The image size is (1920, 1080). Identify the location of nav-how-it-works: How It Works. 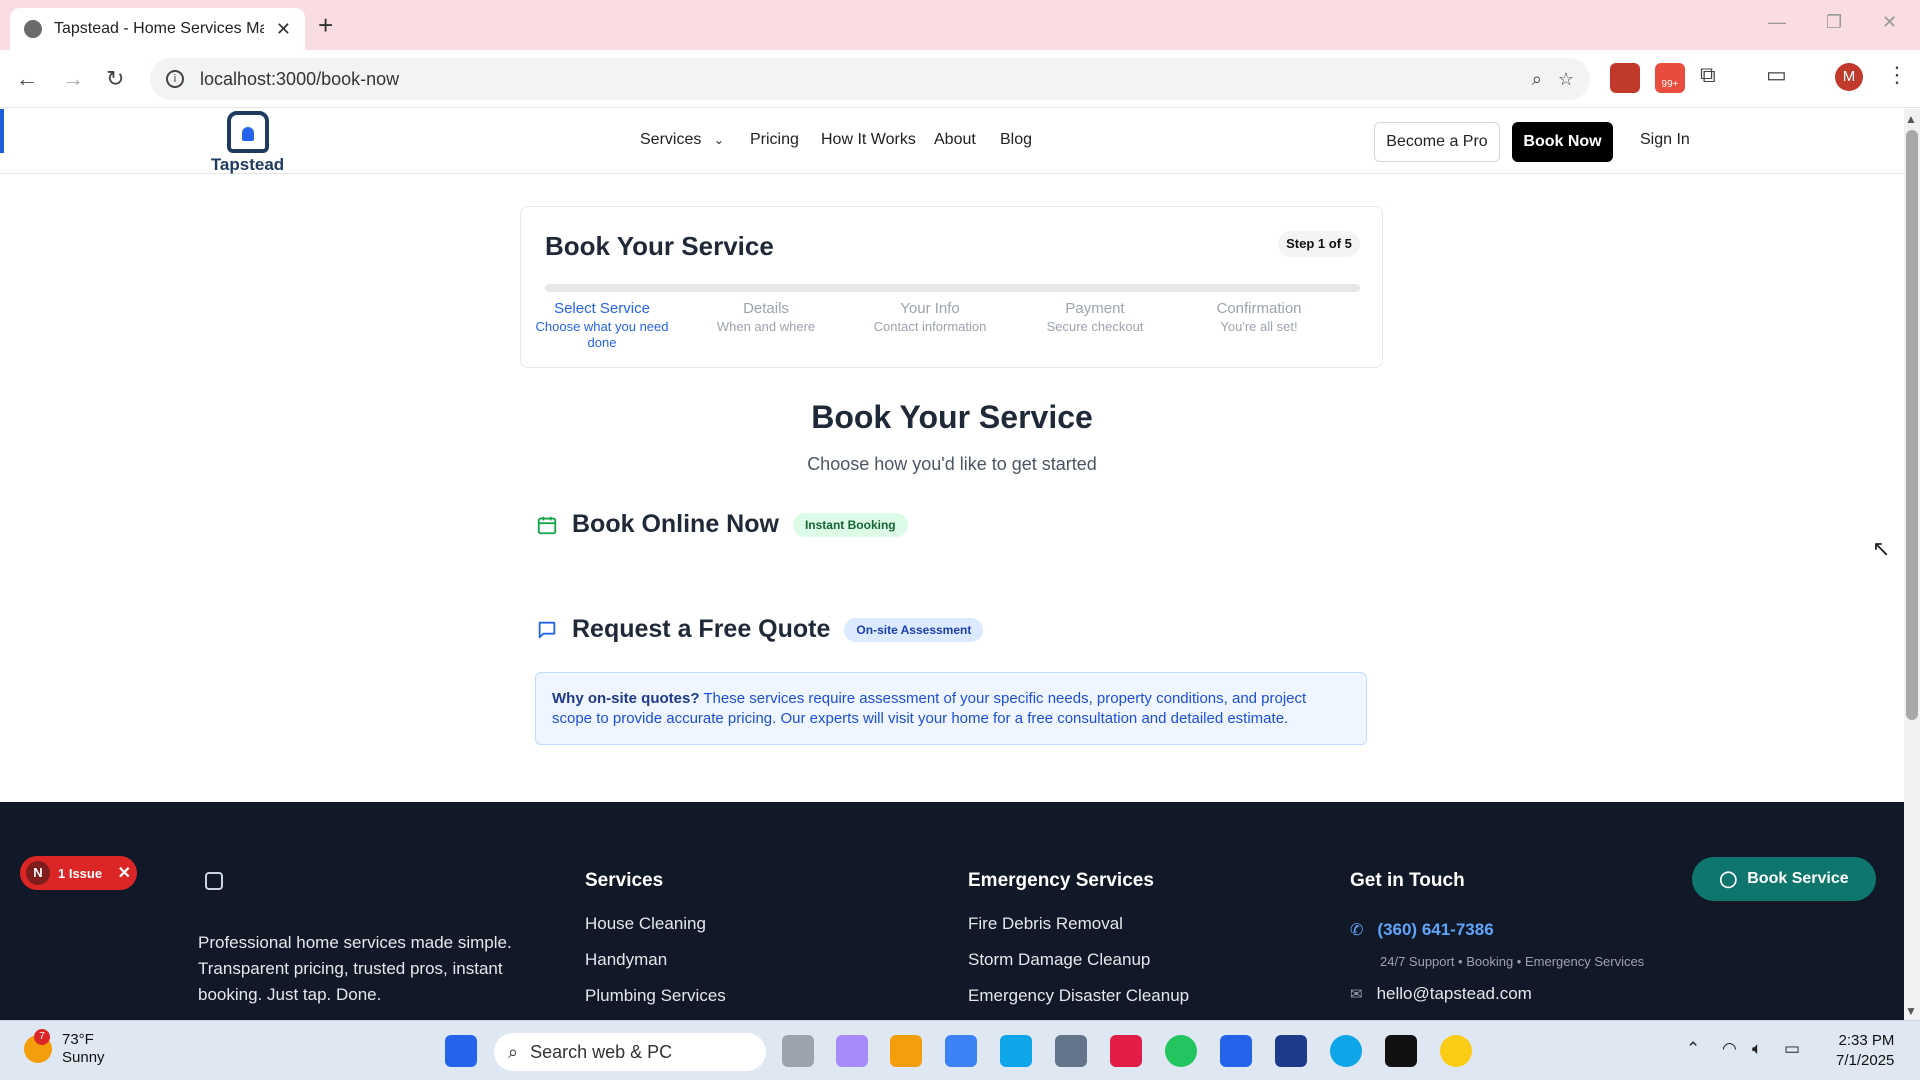
(868, 140).